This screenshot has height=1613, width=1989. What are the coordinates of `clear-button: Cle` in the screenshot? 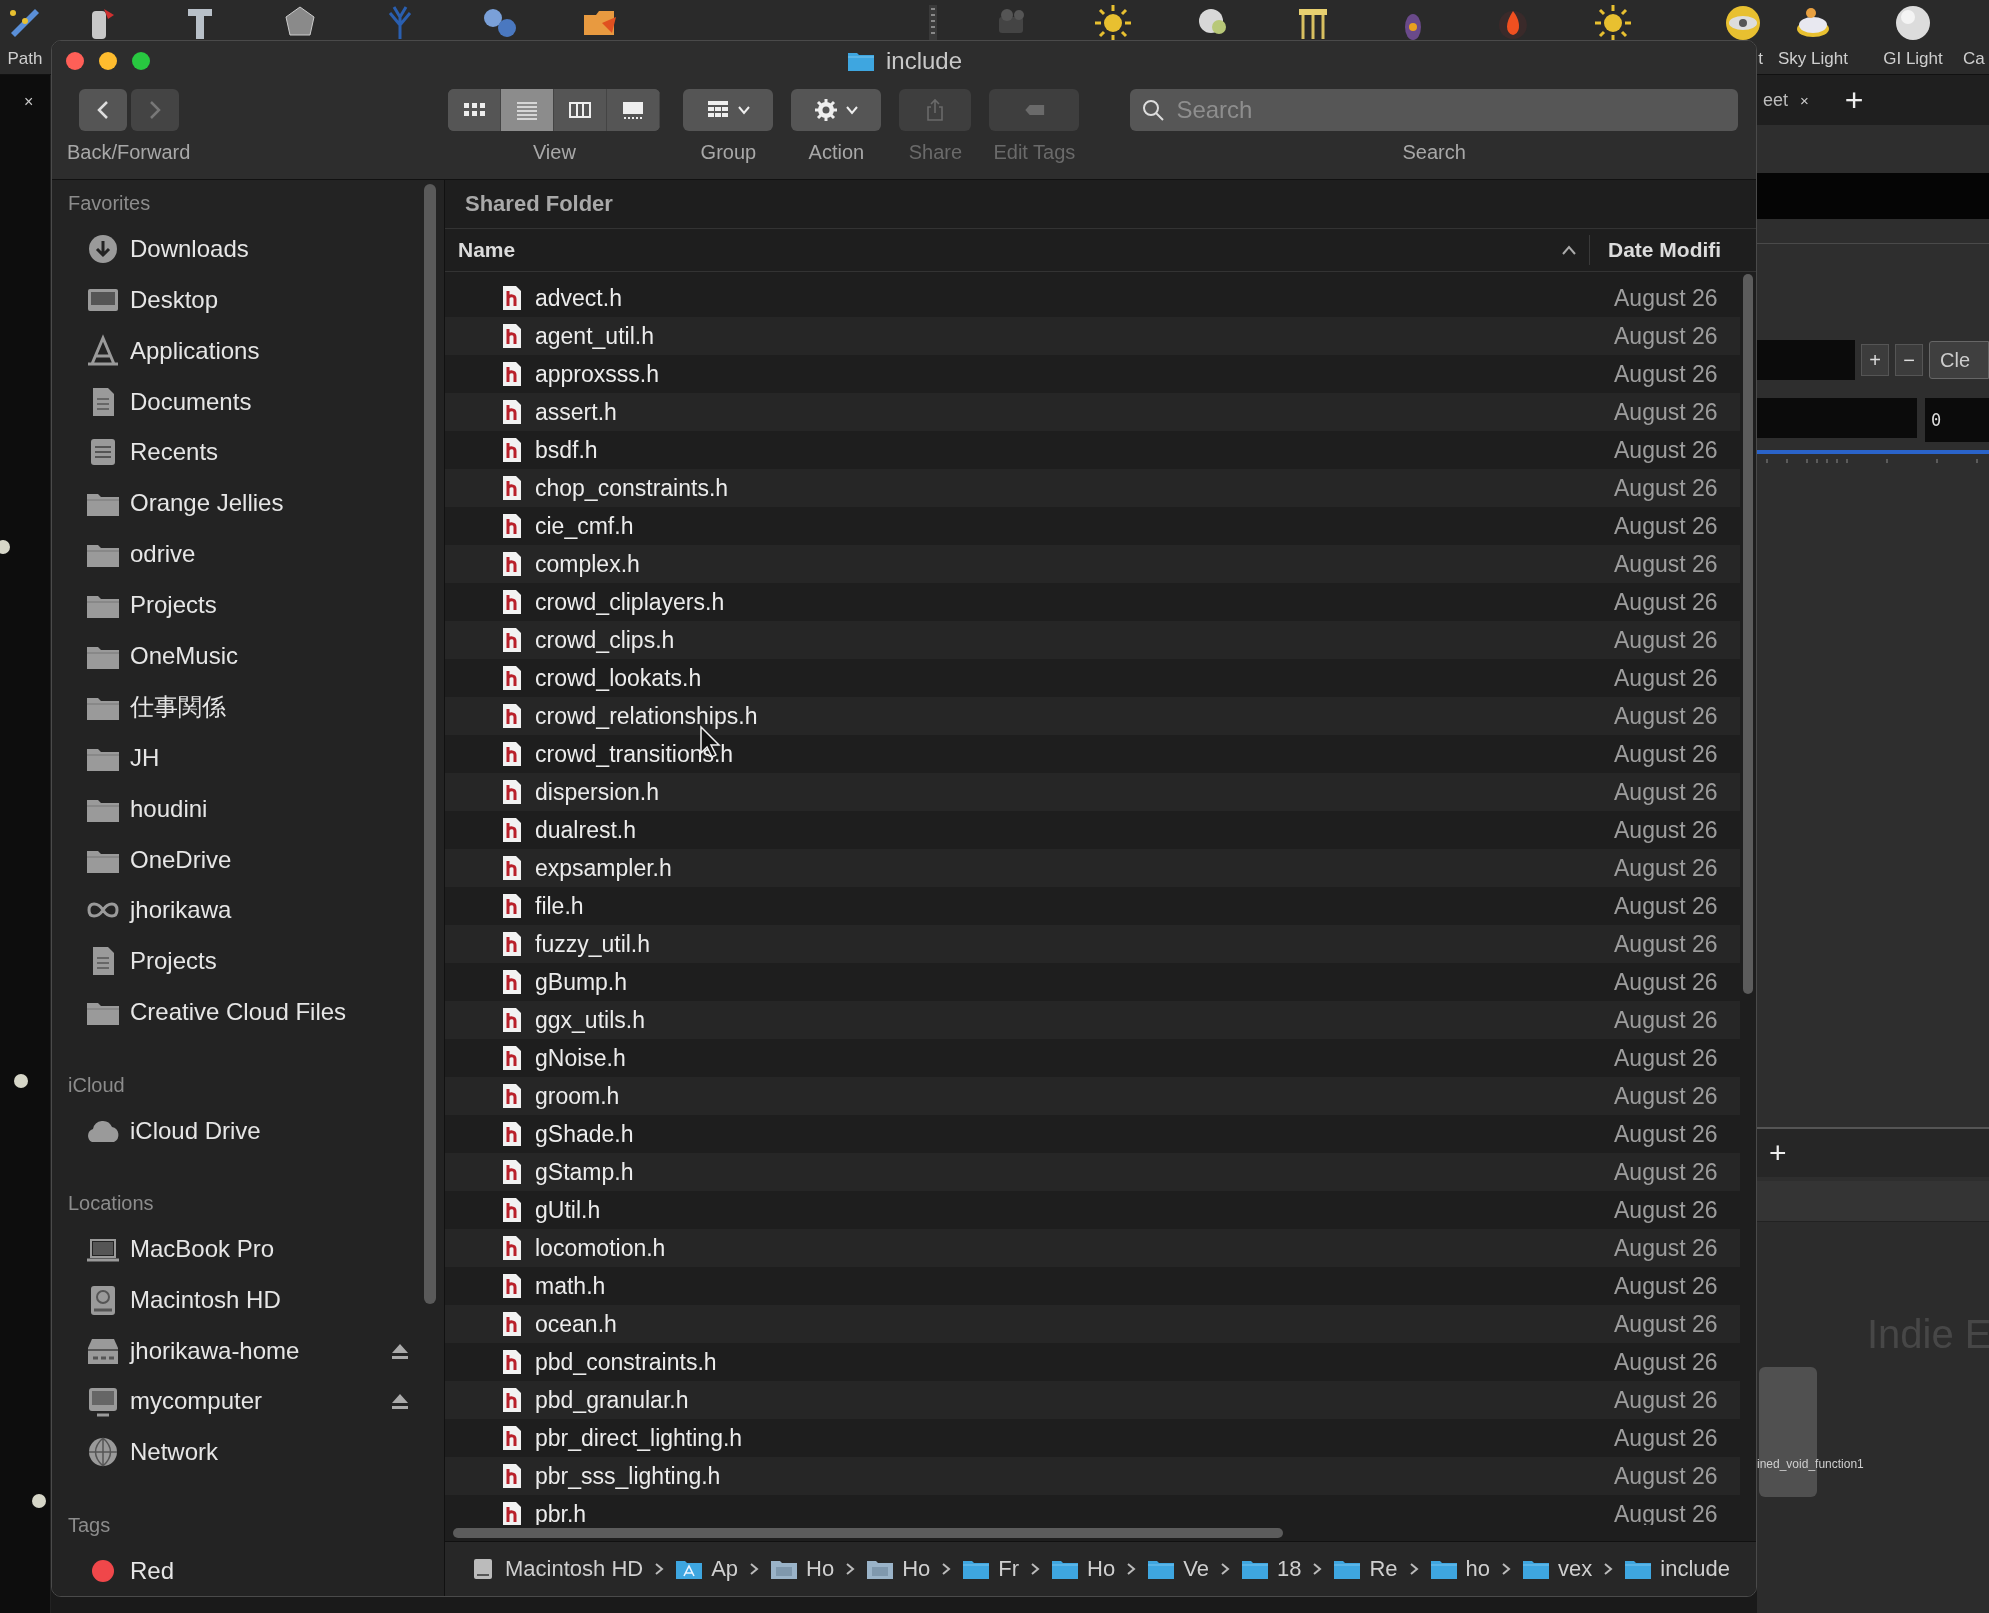 It's located at (1959, 360).